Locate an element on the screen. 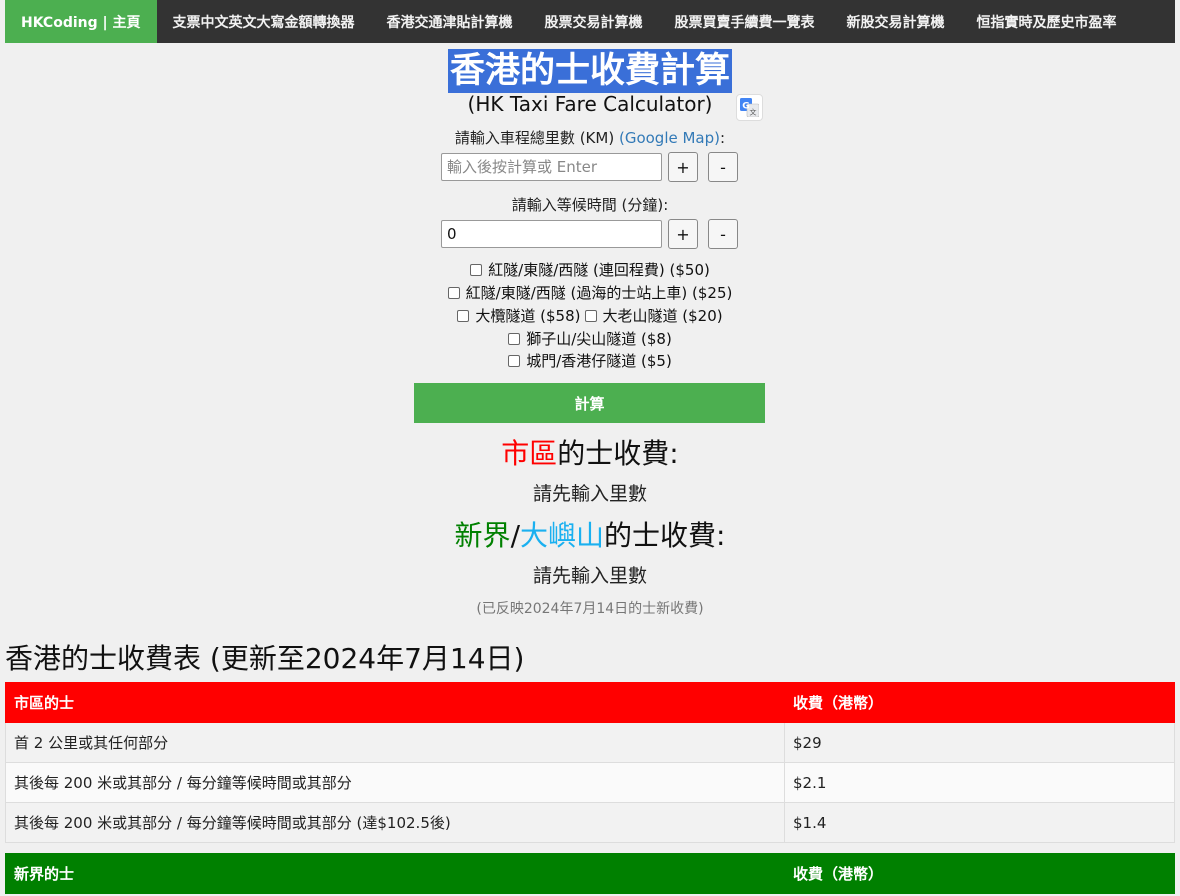 This screenshot has height=896, width=1180. google-translate-icon: G 文 is located at coordinates (749, 107).